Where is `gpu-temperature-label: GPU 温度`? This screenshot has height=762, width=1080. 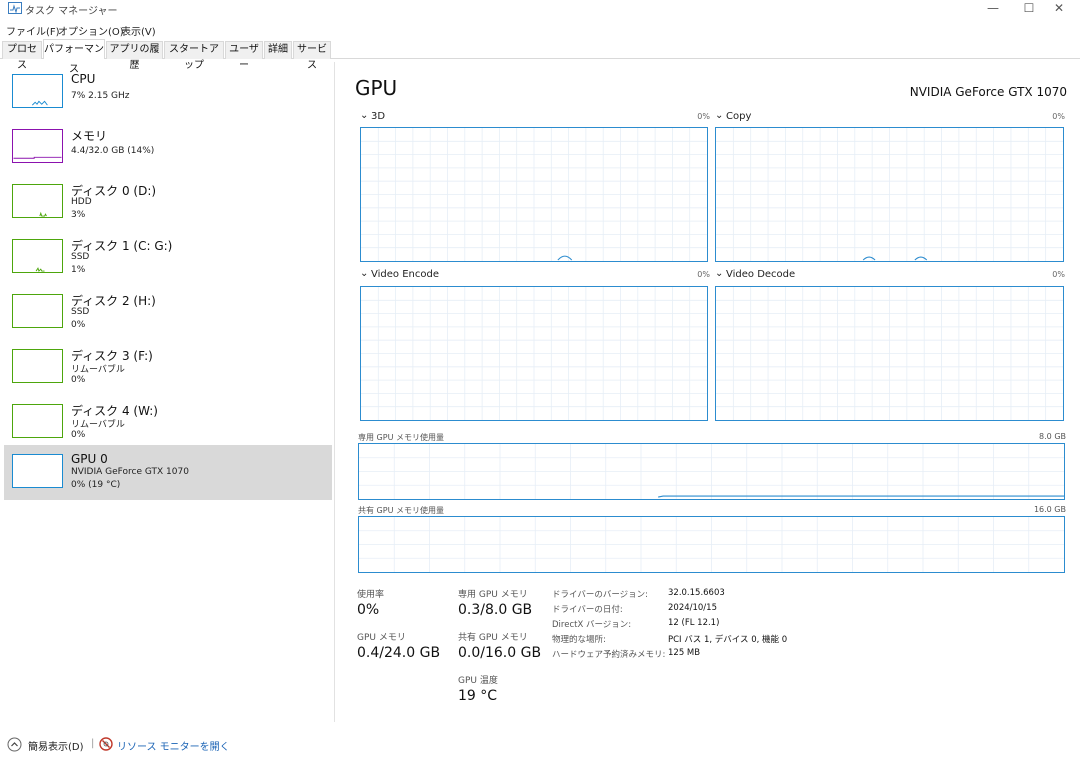 gpu-temperature-label: GPU 温度 is located at coordinates (478, 681).